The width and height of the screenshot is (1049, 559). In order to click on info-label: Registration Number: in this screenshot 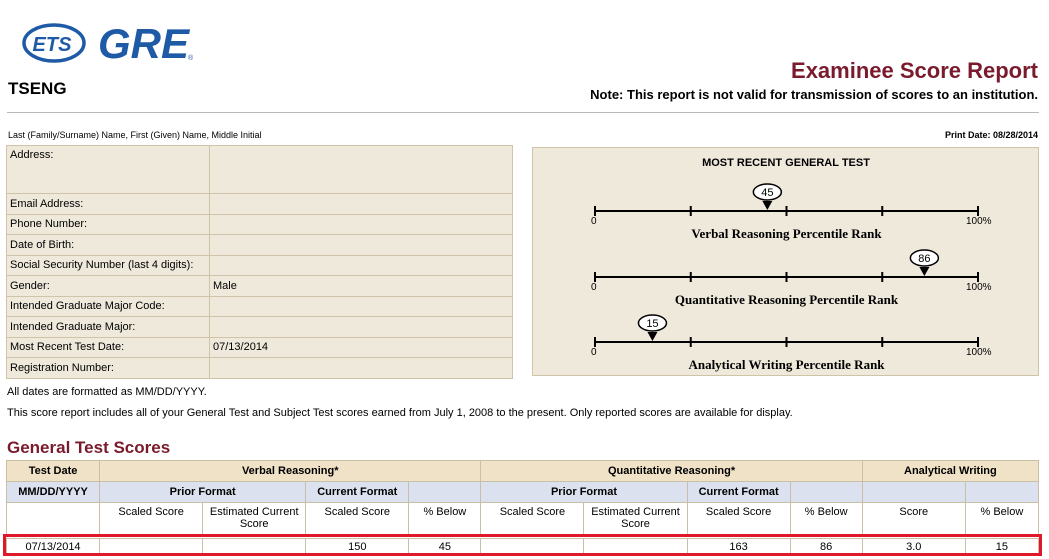, I will do `click(108, 368)`.